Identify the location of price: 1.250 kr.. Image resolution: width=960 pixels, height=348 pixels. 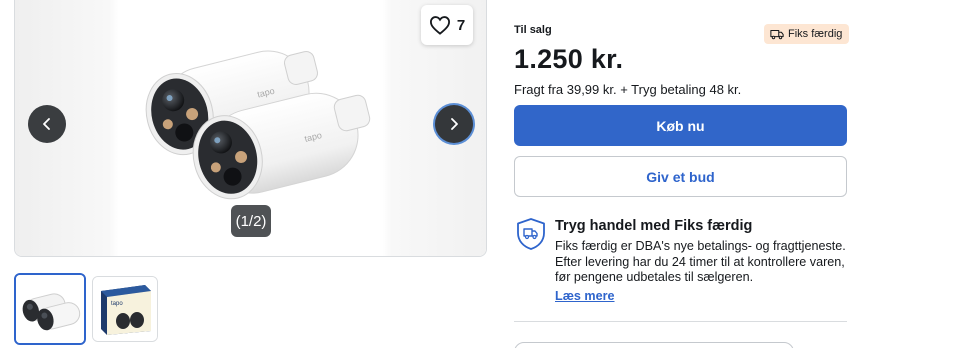
(569, 59).